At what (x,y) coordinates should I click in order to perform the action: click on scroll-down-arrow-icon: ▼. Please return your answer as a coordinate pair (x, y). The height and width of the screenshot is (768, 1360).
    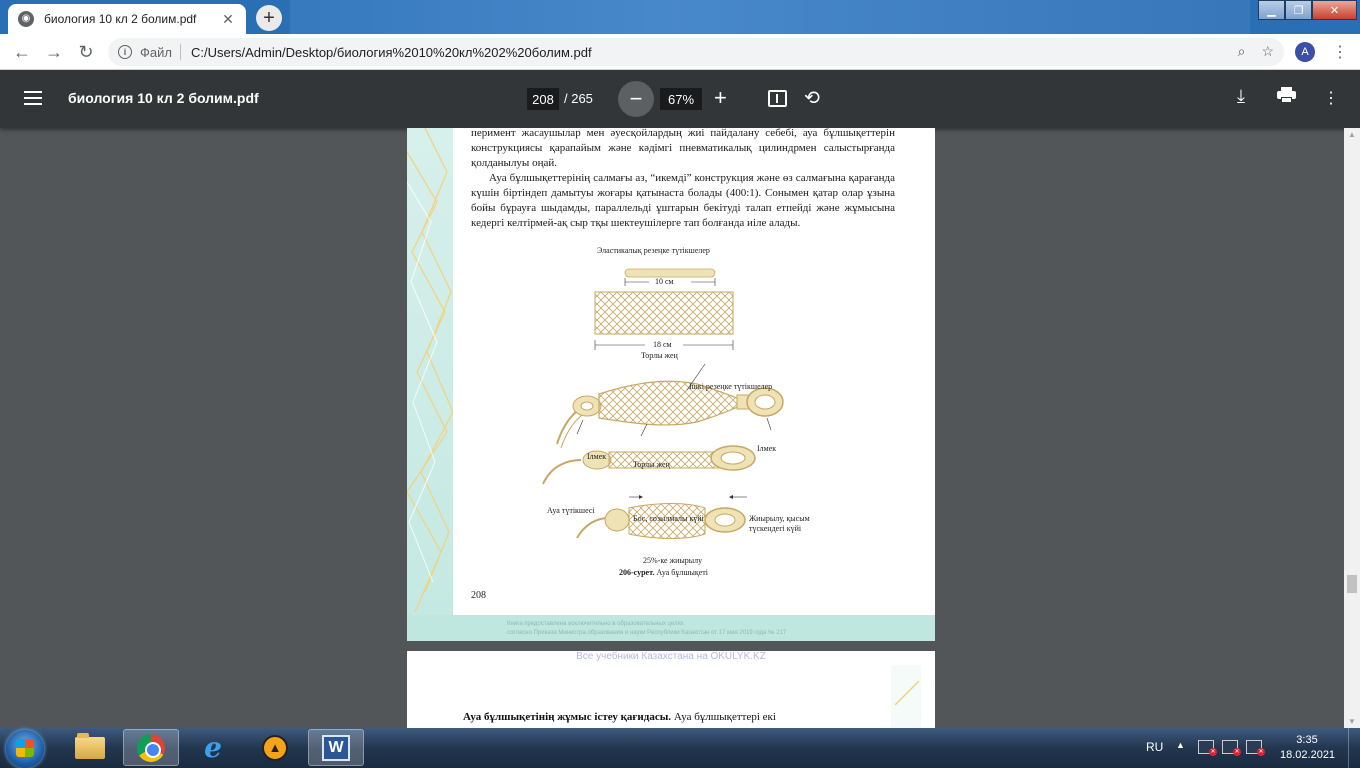
    Looking at the image, I should click on (1352, 721).